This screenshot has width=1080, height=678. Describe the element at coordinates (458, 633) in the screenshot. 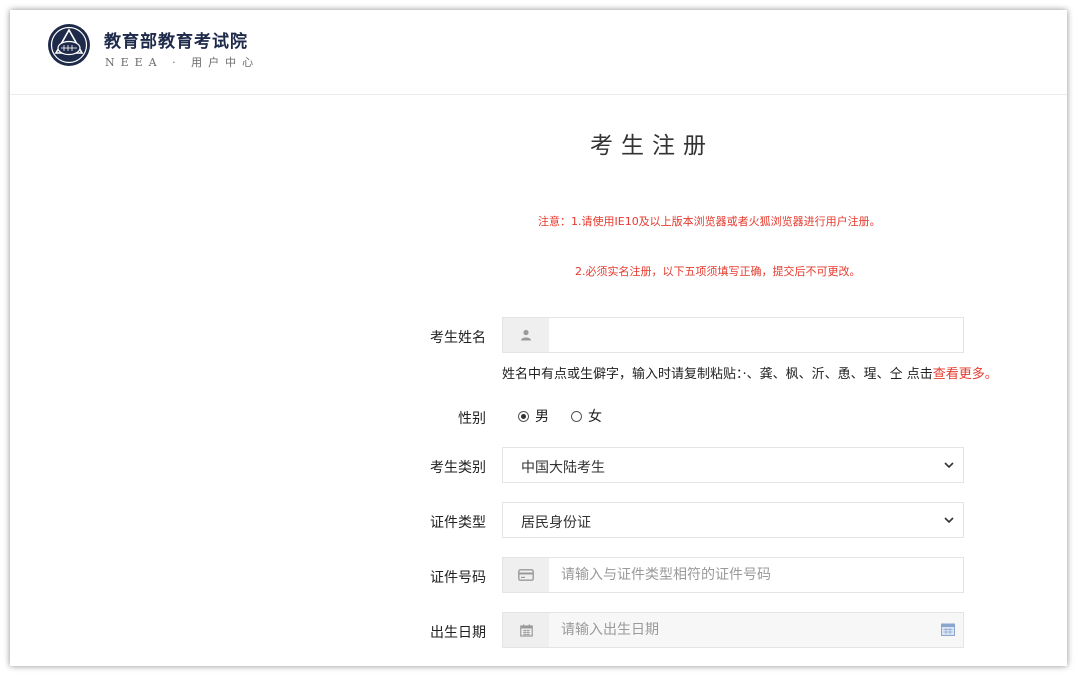

I see `birth-date-label: 出生日期` at that location.